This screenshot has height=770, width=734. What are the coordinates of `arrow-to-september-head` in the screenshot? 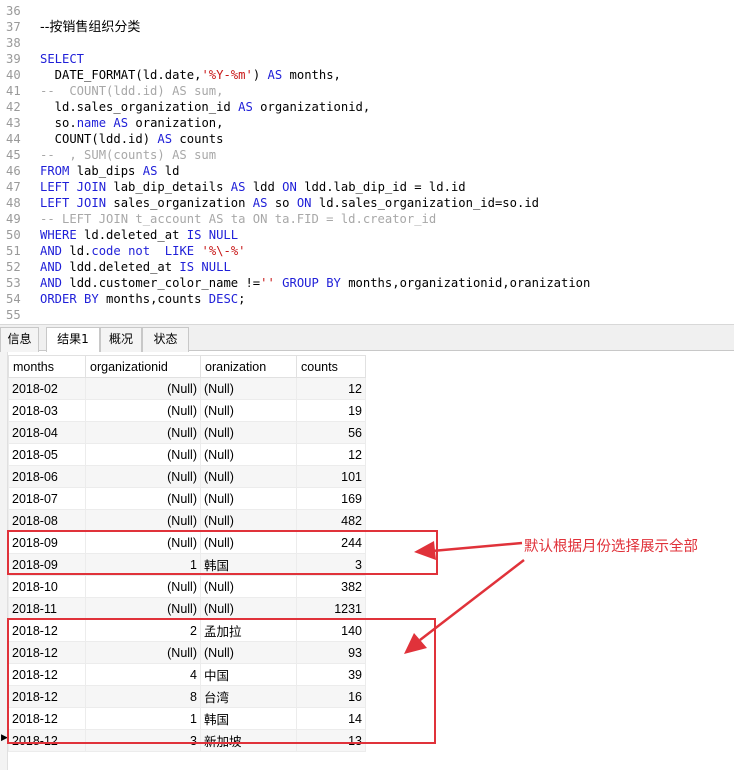 It's located at (425, 550).